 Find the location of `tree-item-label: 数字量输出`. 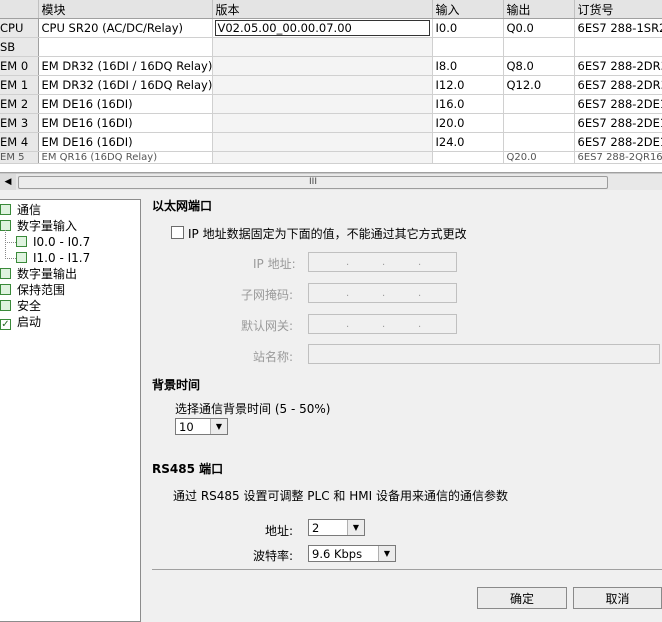

tree-item-label: 数字量输出 is located at coordinates (47, 274).